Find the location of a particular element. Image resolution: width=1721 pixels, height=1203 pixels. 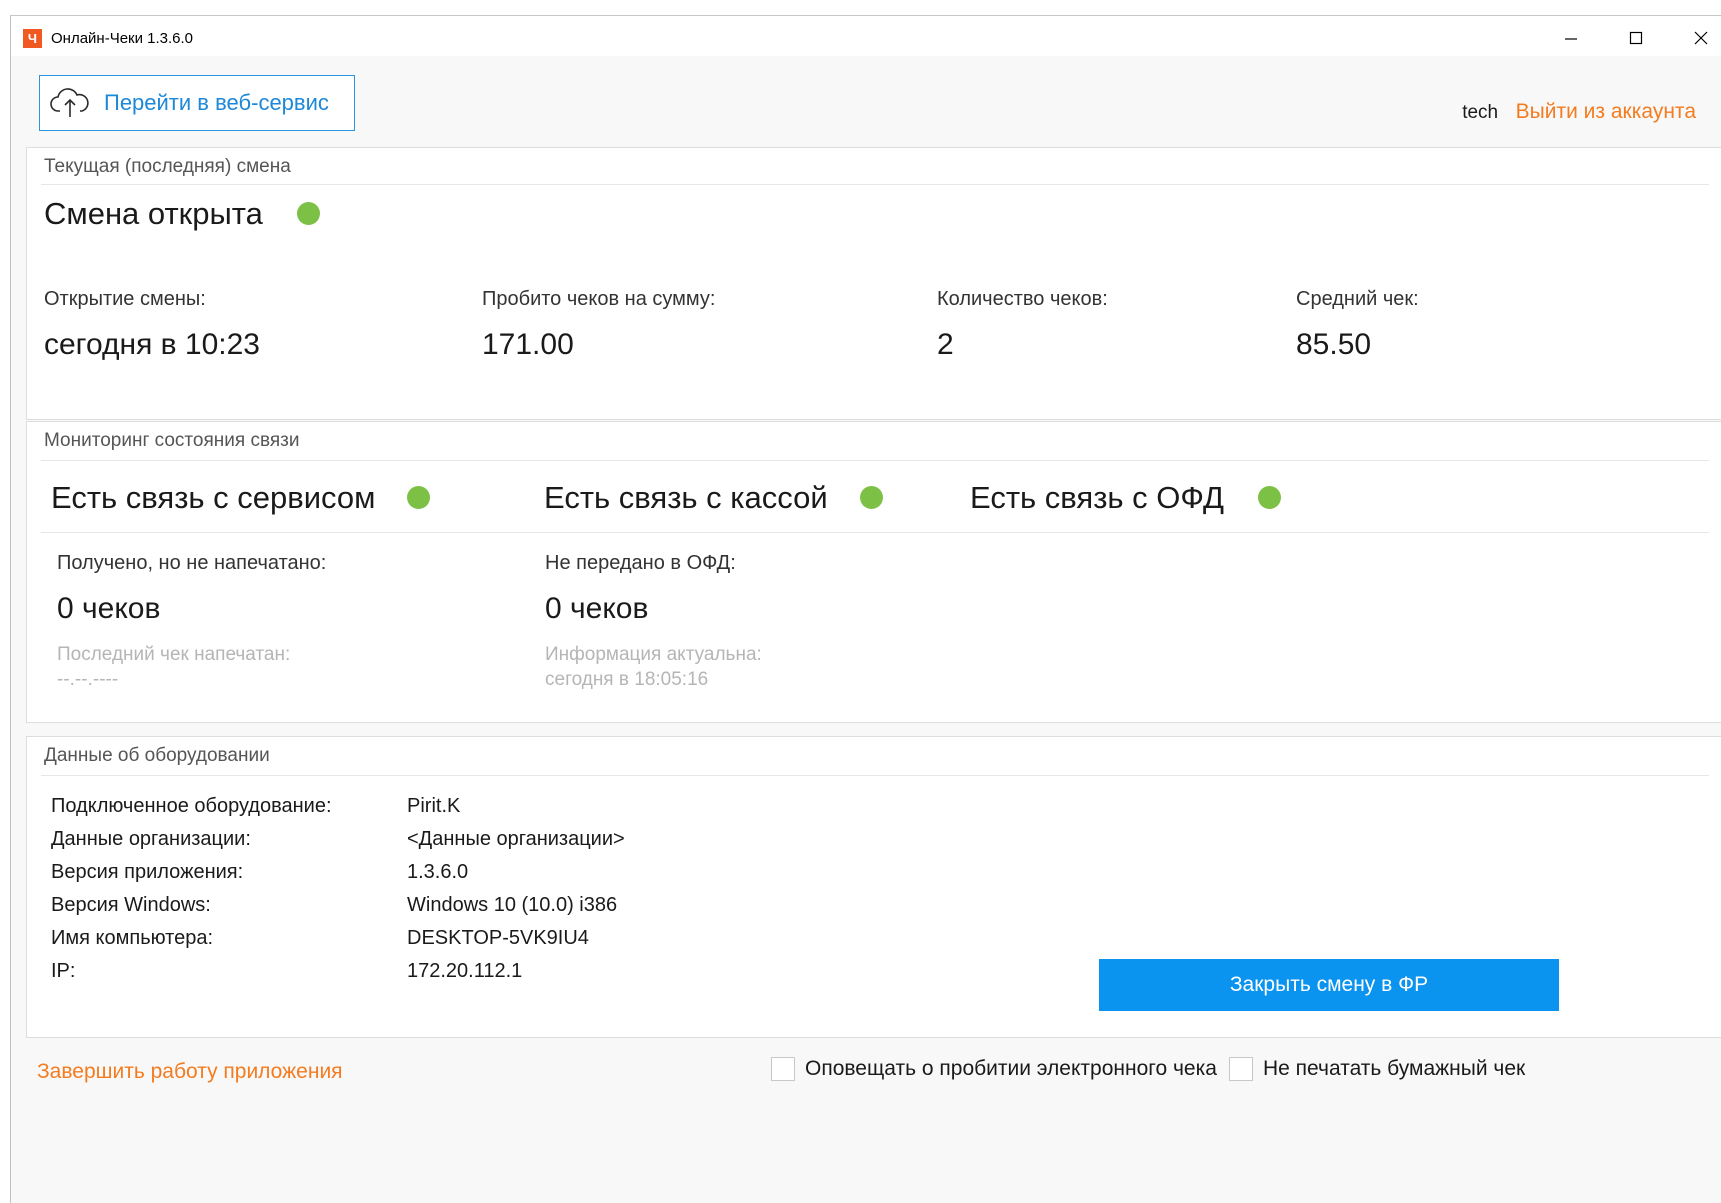

no-paper-receipt-option: Не печатать бумажный чек is located at coordinates (1377, 1069).